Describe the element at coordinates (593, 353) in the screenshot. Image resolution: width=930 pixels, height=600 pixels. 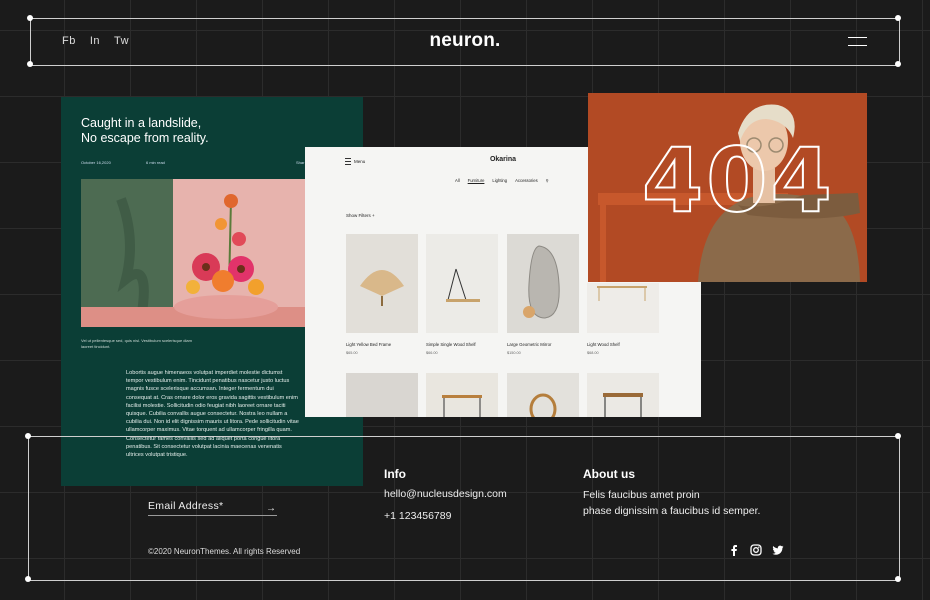
I see `product-price: $68.00` at that location.